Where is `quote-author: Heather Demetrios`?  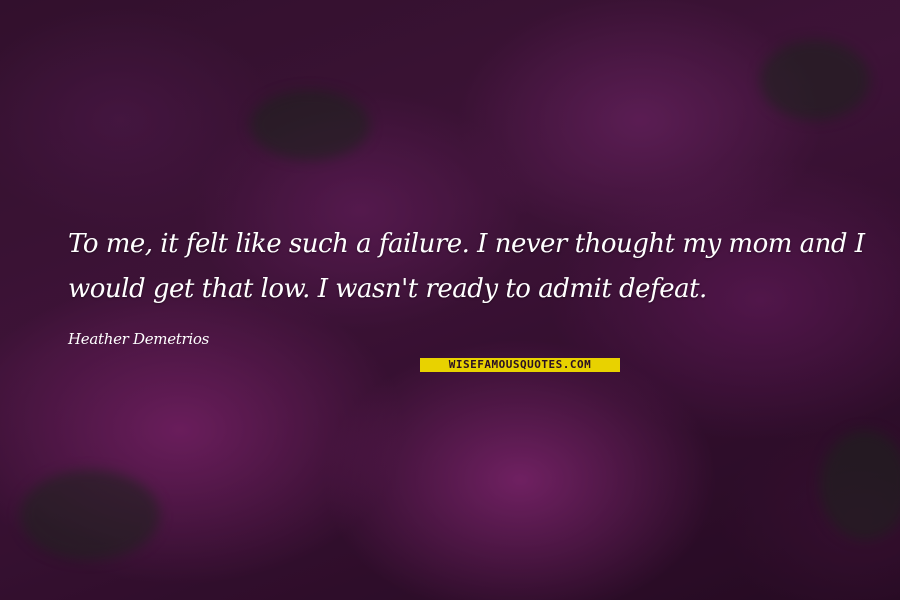 quote-author: Heather Demetrios is located at coordinates (139, 339).